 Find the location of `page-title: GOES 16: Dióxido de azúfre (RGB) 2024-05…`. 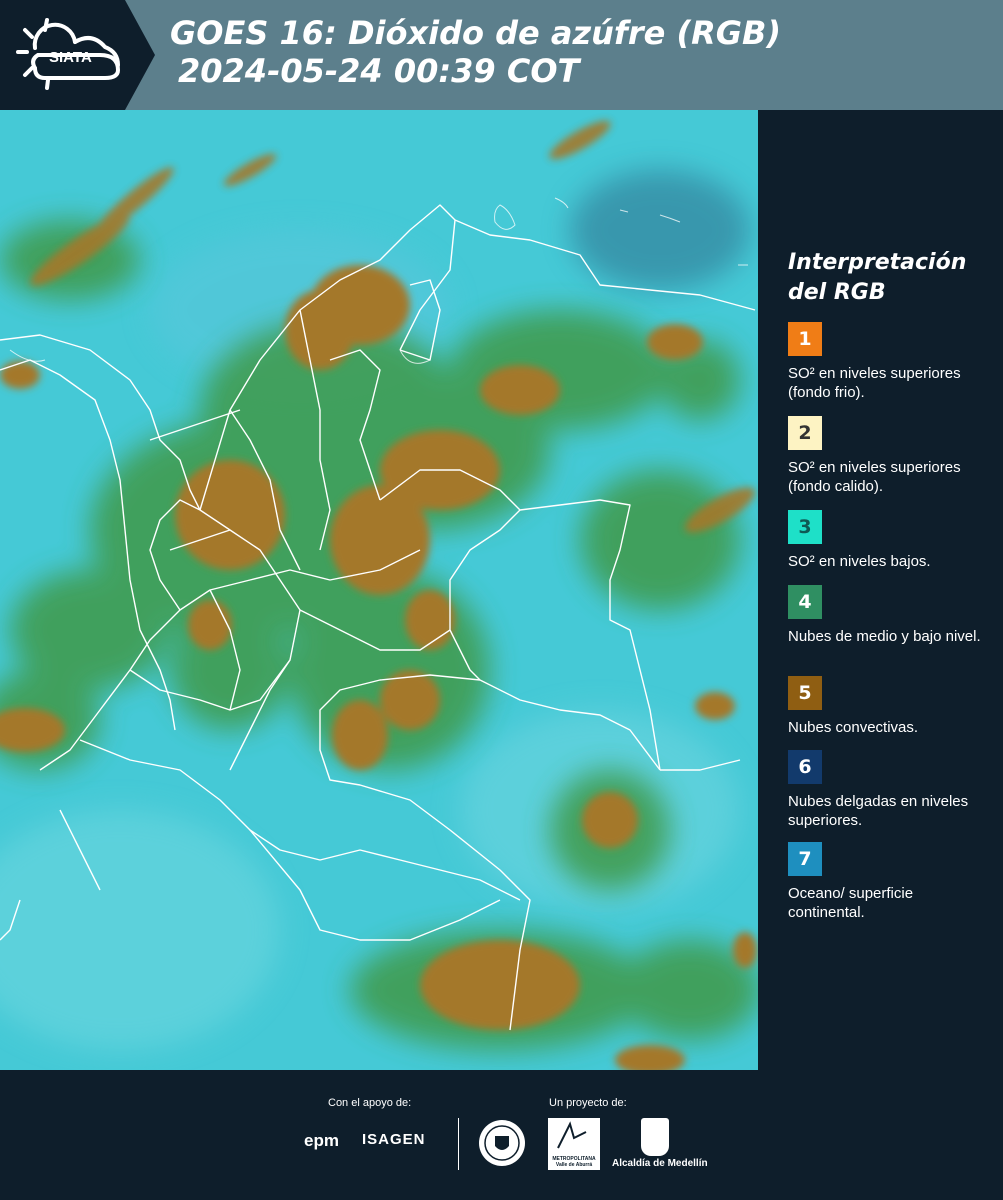

page-title: GOES 16: Dióxido de azúfre (RGB) 2024-05… is located at coordinates (475, 52).